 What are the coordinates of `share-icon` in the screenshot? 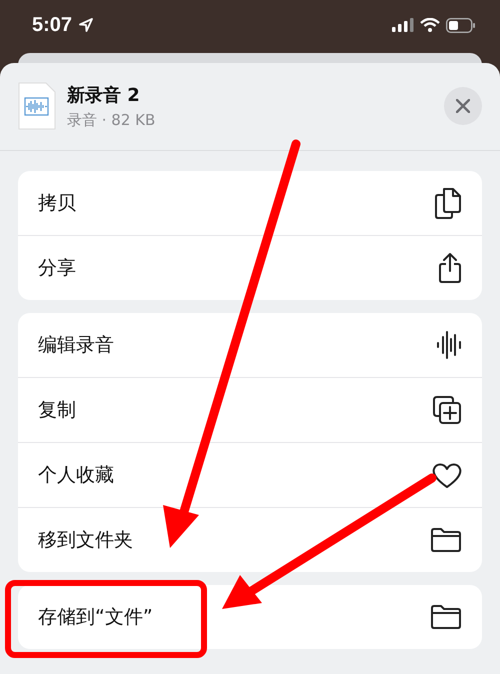 It's located at (450, 268).